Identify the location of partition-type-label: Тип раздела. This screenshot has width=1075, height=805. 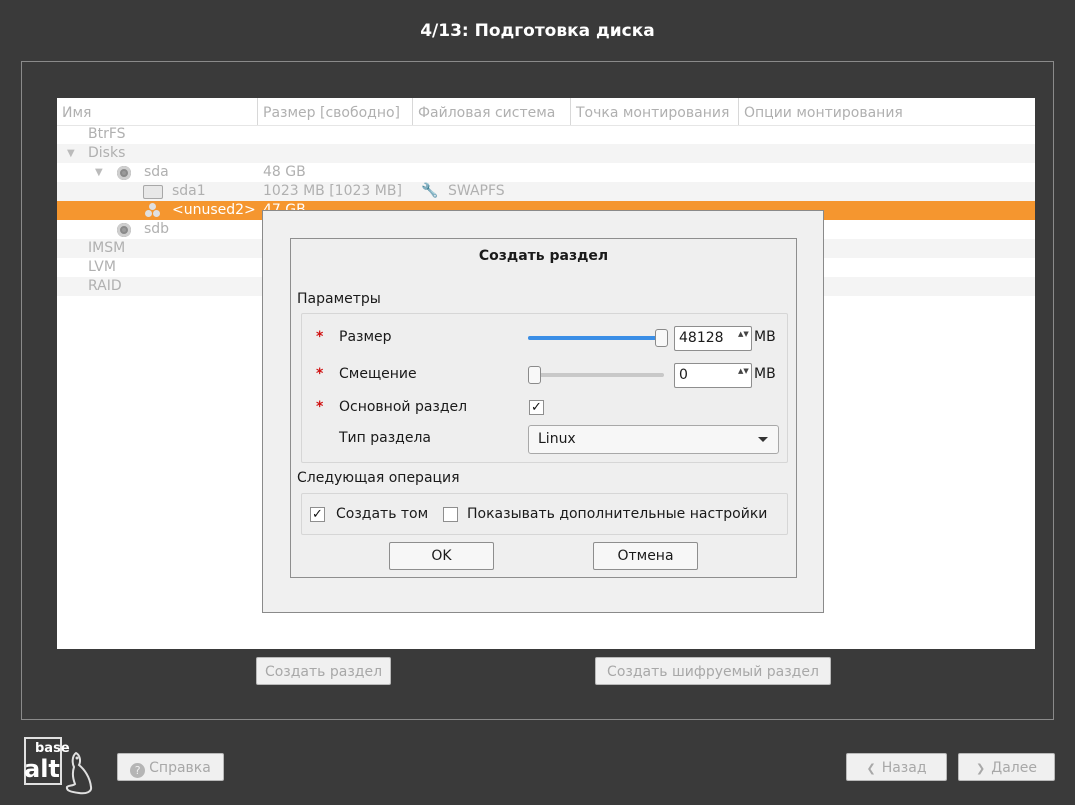
(385, 438).